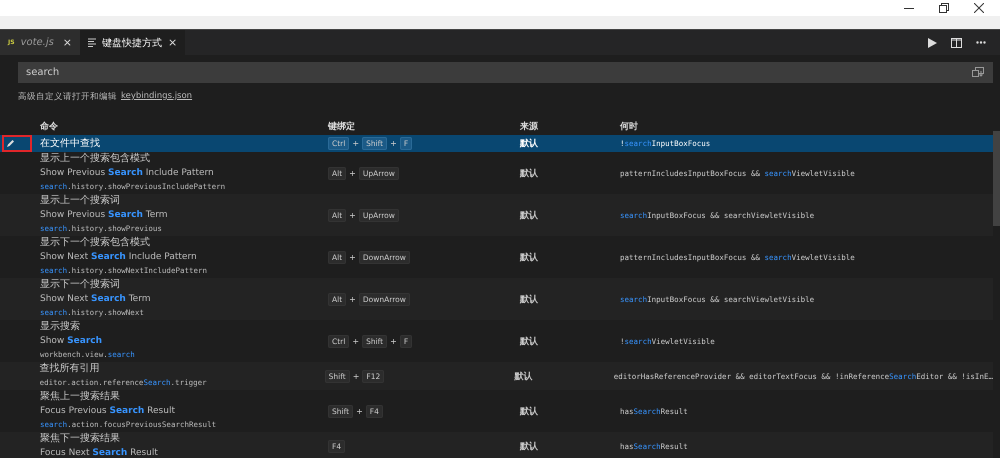  What do you see at coordinates (127, 173) in the screenshot?
I see `command-label: Show Previous Search Include Pattern` at bounding box center [127, 173].